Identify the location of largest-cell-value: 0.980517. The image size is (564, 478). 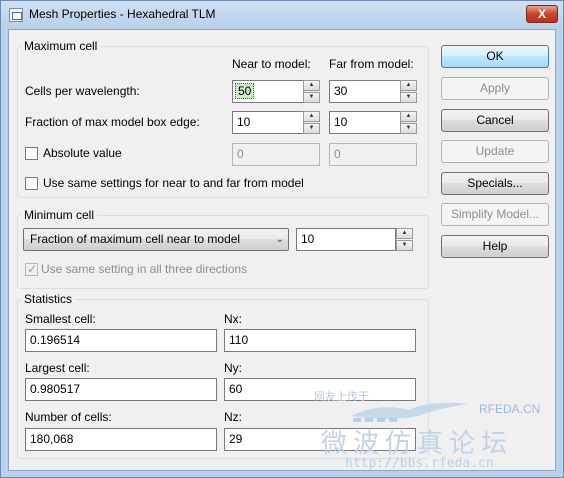
(121, 389).